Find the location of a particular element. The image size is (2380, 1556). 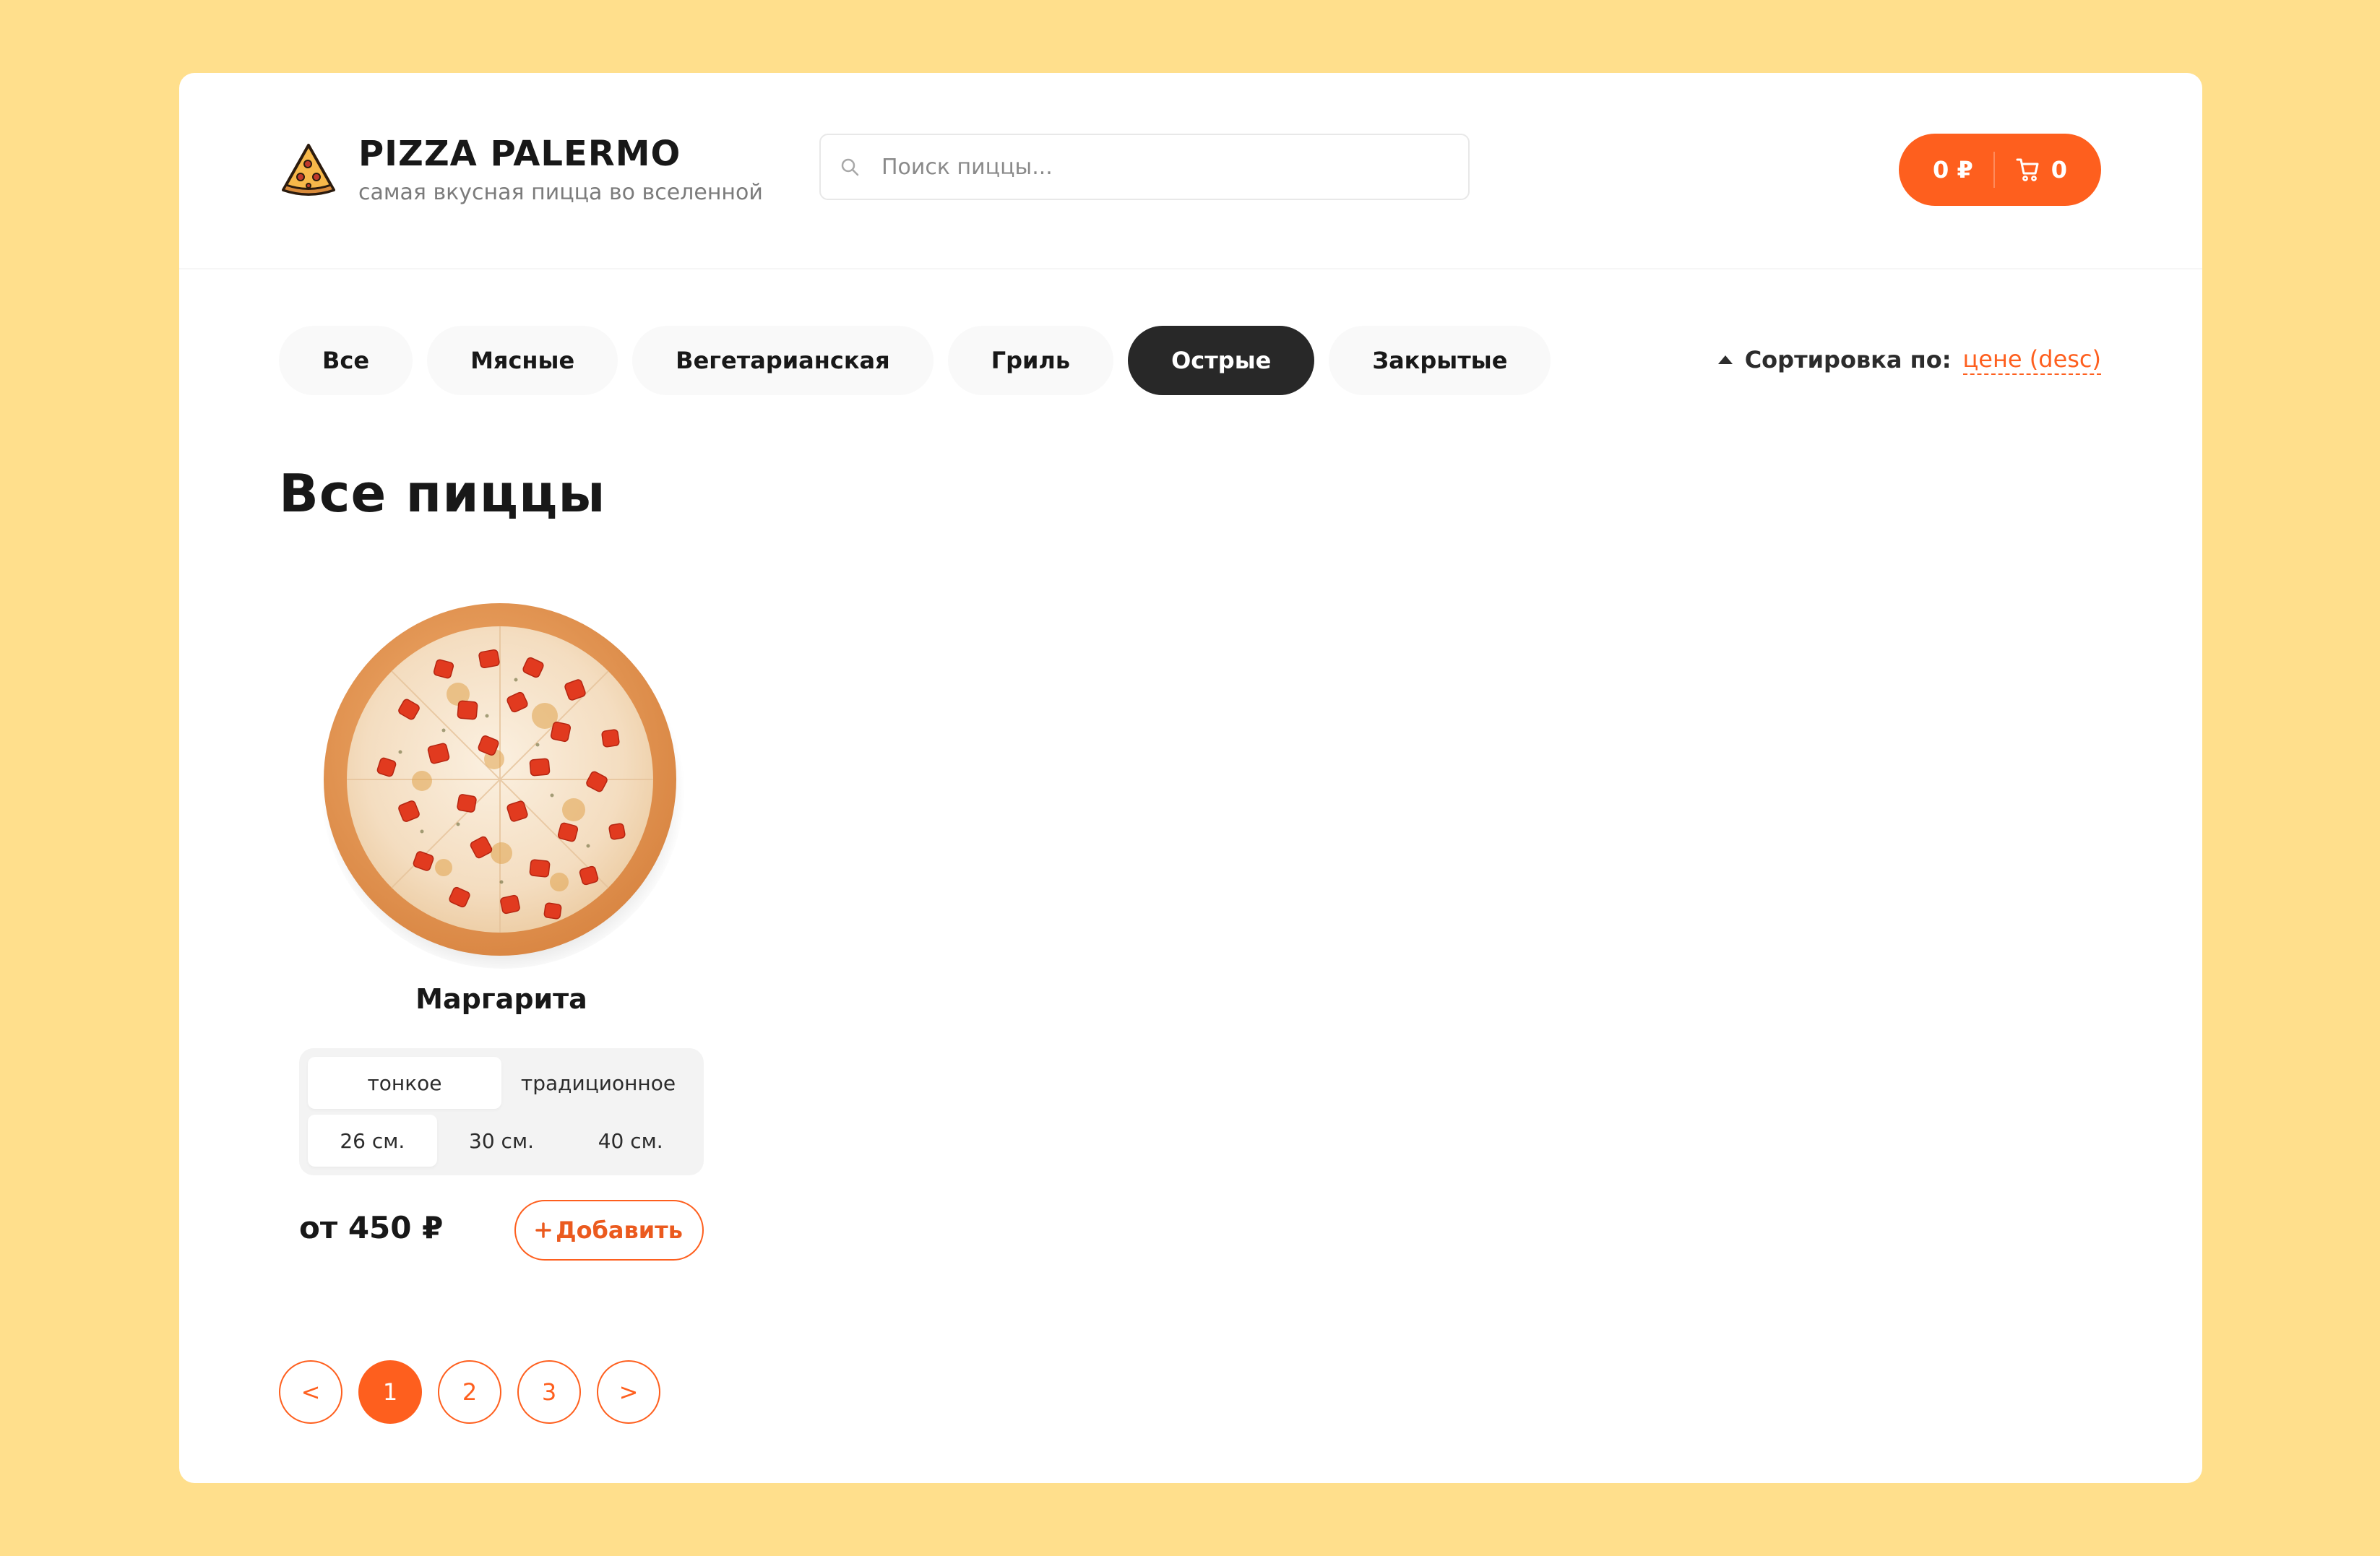

category-meat: Мясные is located at coordinates (522, 361).